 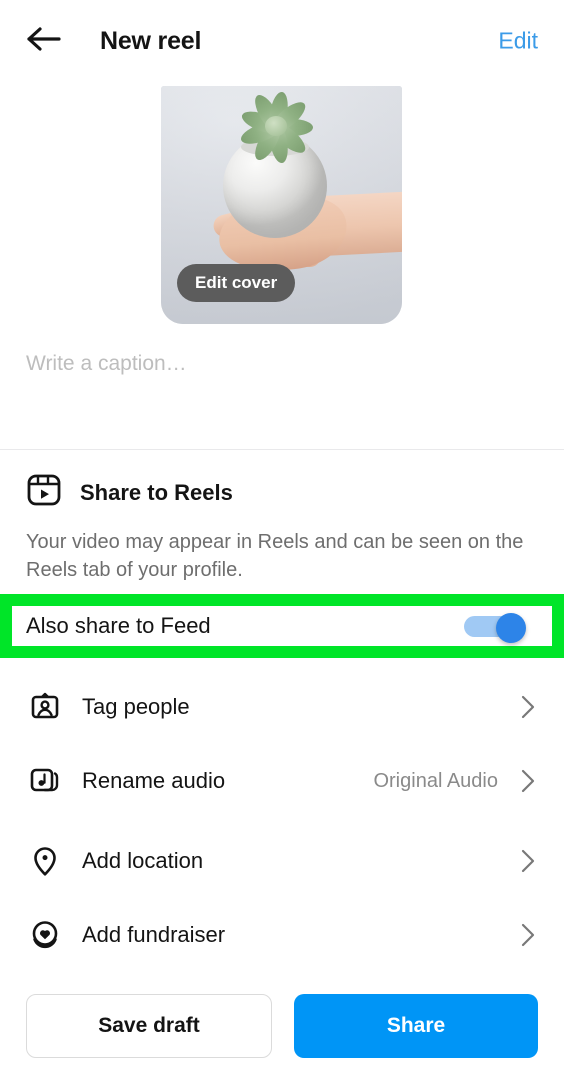 What do you see at coordinates (45, 707) in the screenshot?
I see `tag-people-icon` at bounding box center [45, 707].